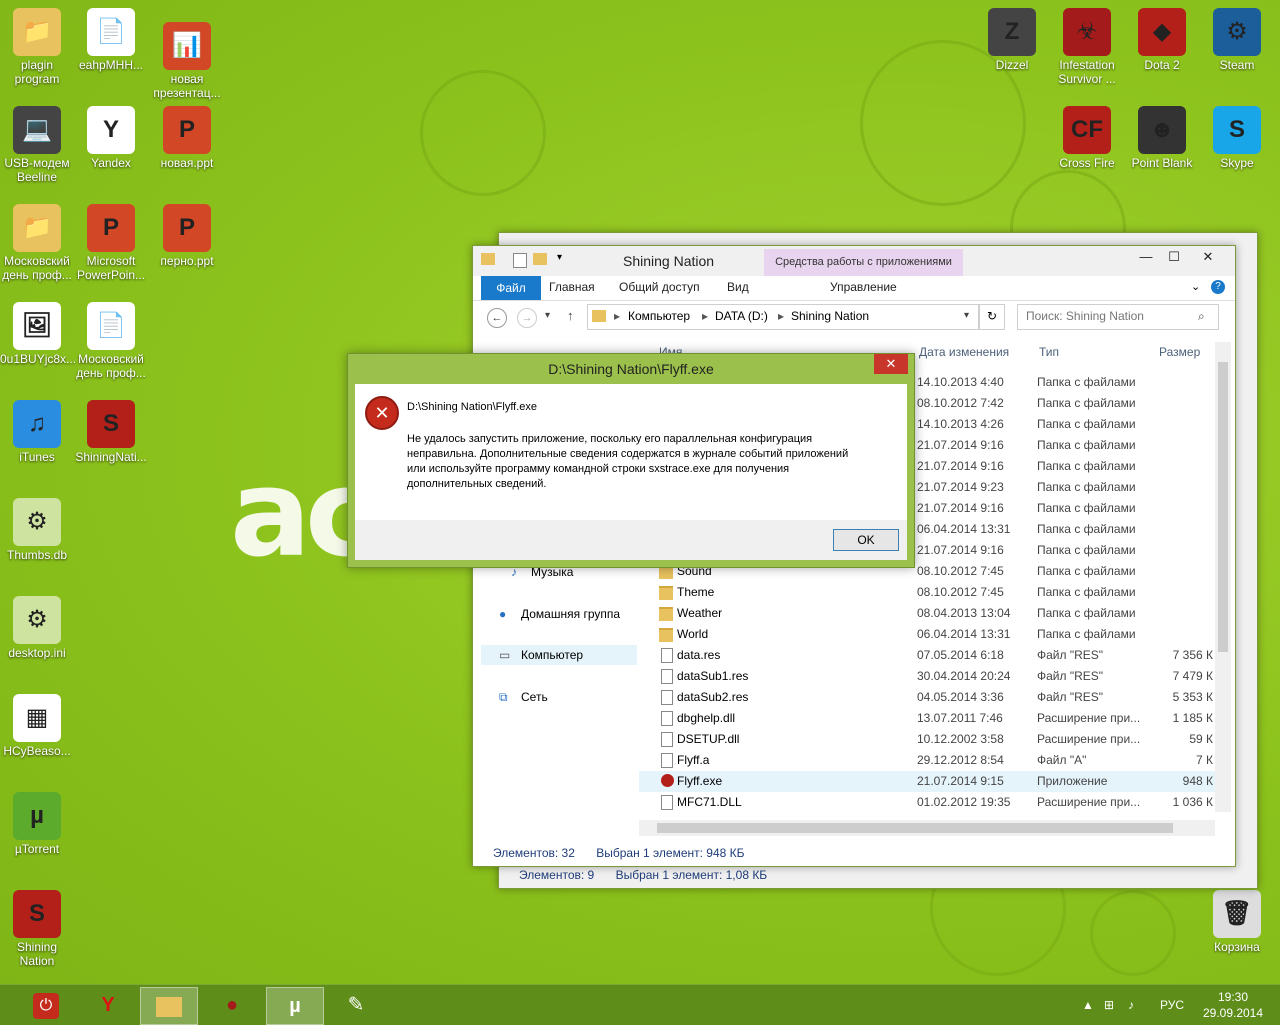  Describe the element at coordinates (966, 316) in the screenshot. I see `address-dropdown-icon: ▾` at that location.